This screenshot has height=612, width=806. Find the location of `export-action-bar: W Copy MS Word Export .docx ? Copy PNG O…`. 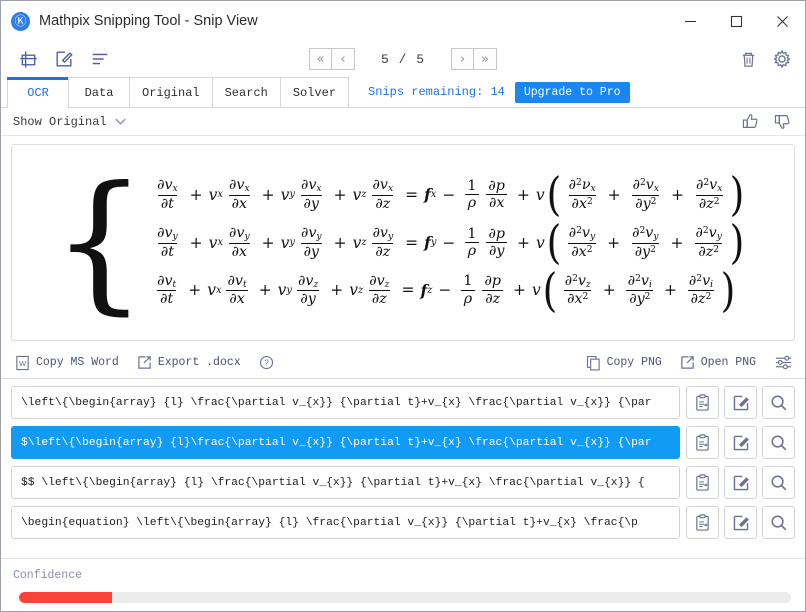

export-action-bar: W Copy MS Word Export .docx ? Copy PNG O… is located at coordinates (403, 363).